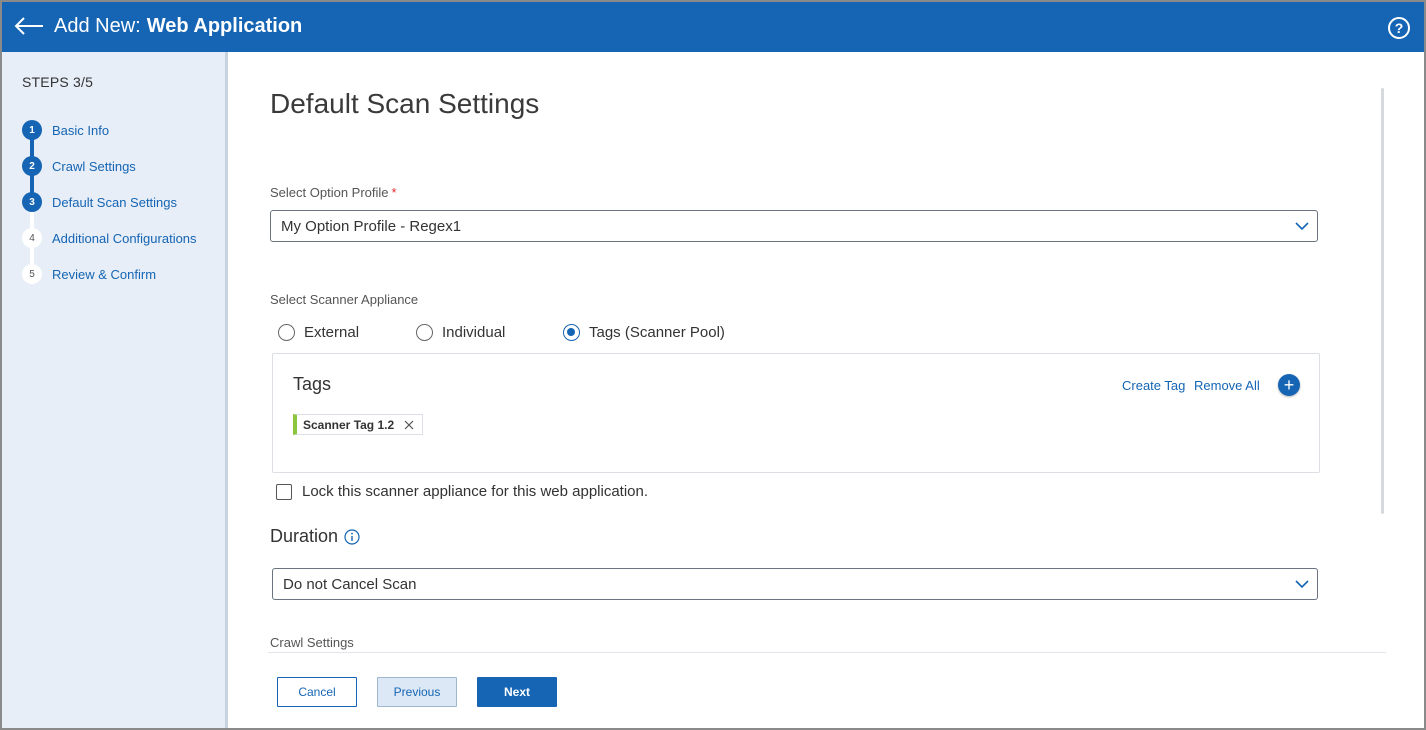 This screenshot has width=1426, height=730. What do you see at coordinates (1382, 301) in the screenshot?
I see `vertical-scrollbar` at bounding box center [1382, 301].